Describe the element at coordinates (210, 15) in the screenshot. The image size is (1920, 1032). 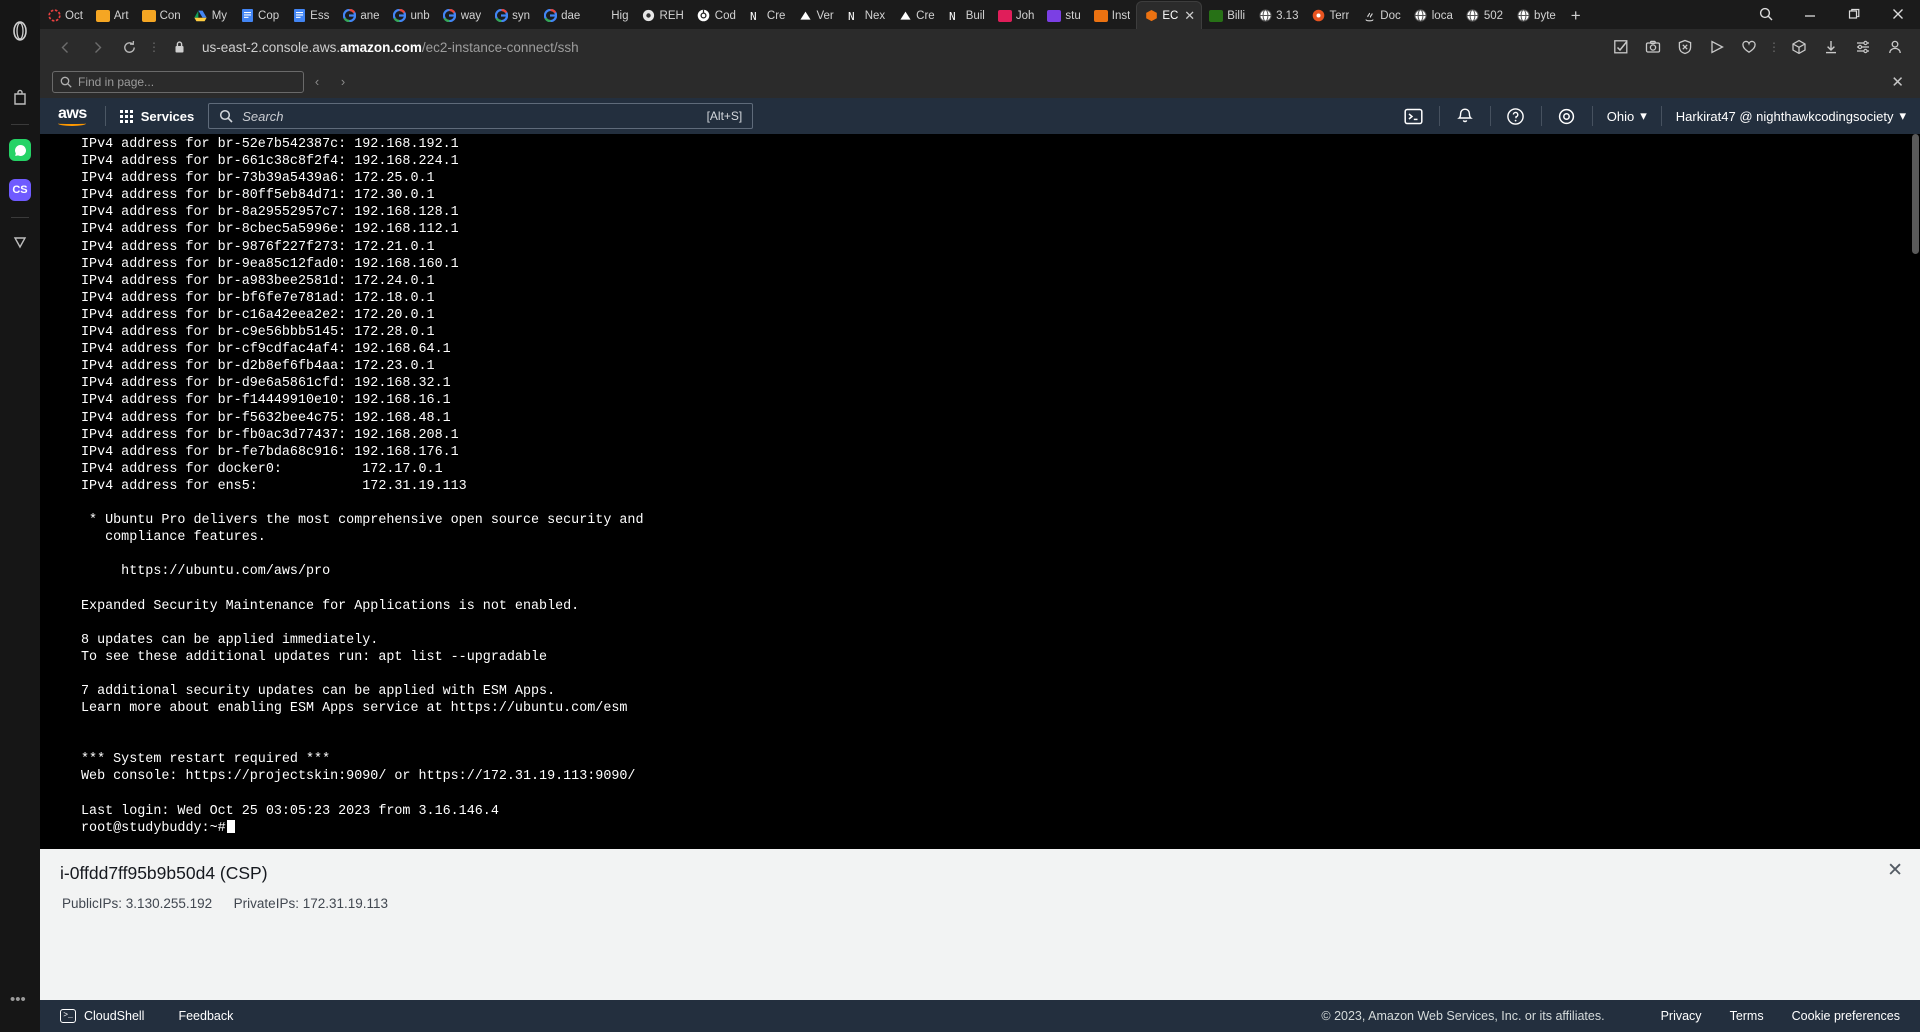
I see `browser-tab-my: My` at that location.